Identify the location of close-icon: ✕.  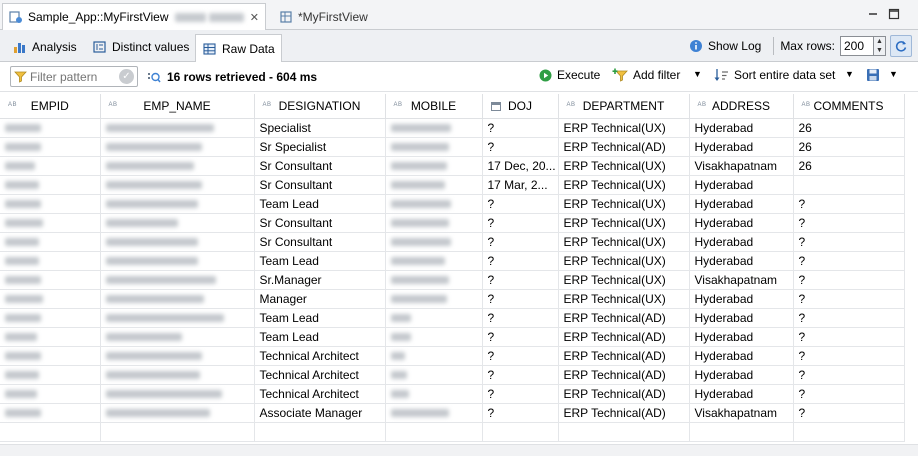
(254, 17).